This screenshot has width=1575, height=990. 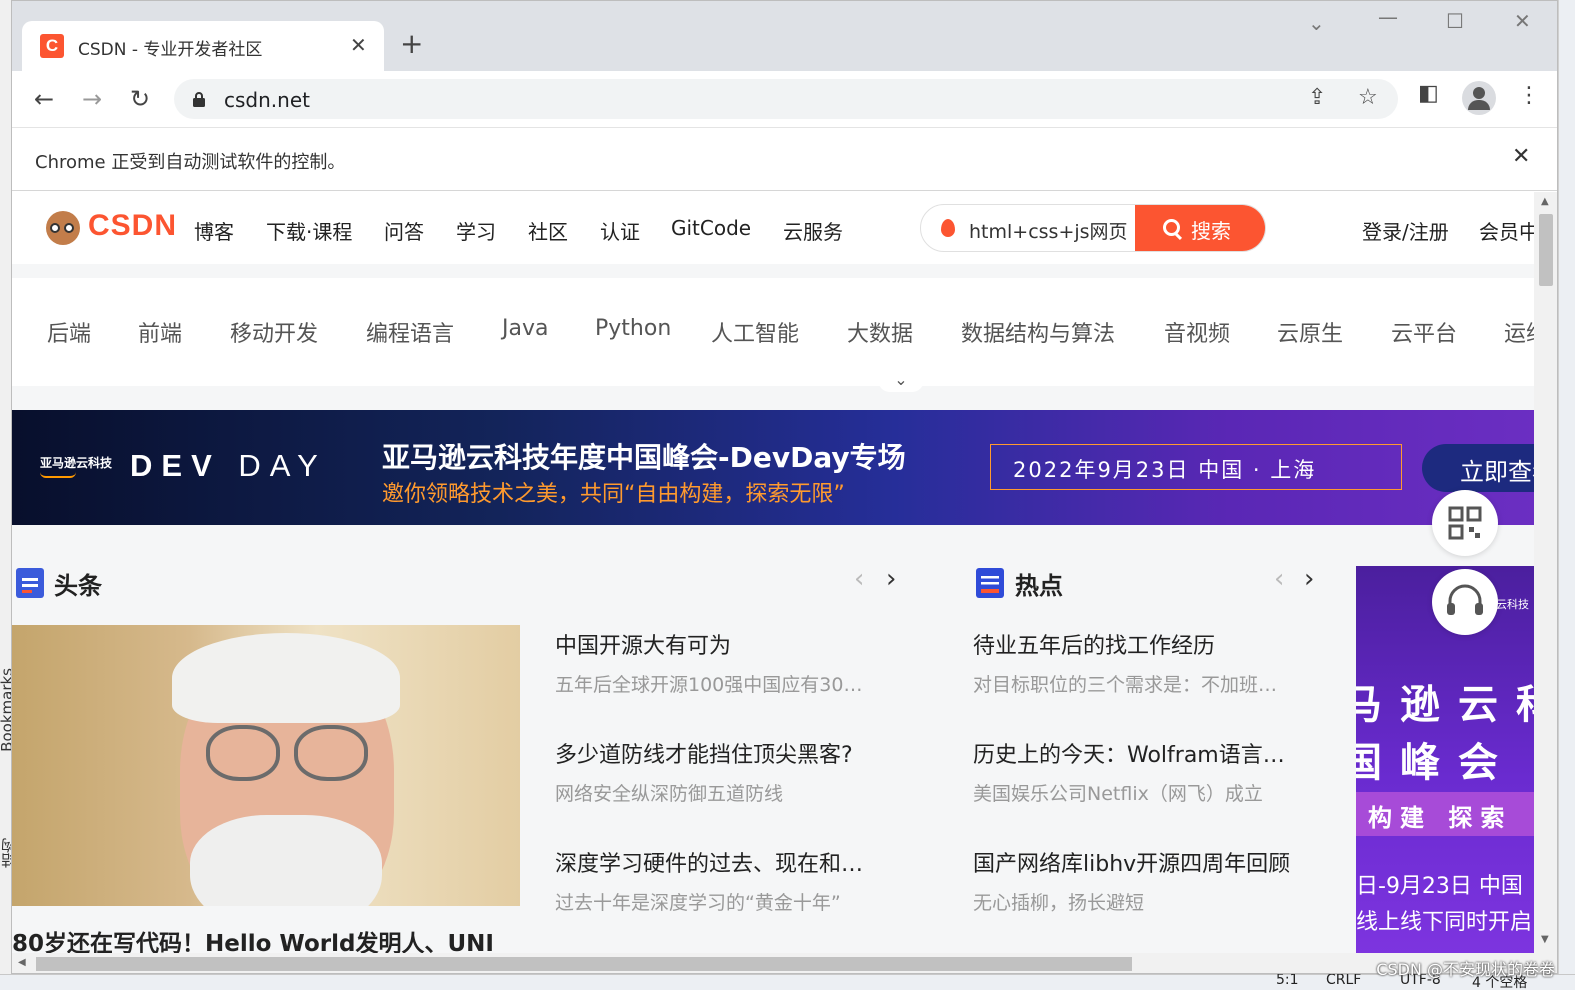 I want to click on headline-item-sub: 网络安全纵深防御五道防线, so click(x=669, y=794).